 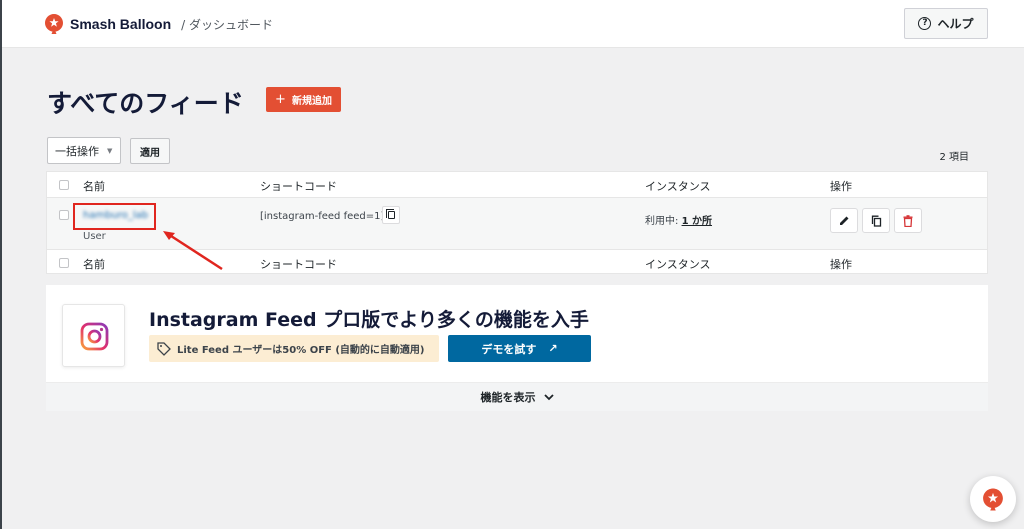 I want to click on brand: Smash Balloon / ダッシュボード, so click(x=158, y=24).